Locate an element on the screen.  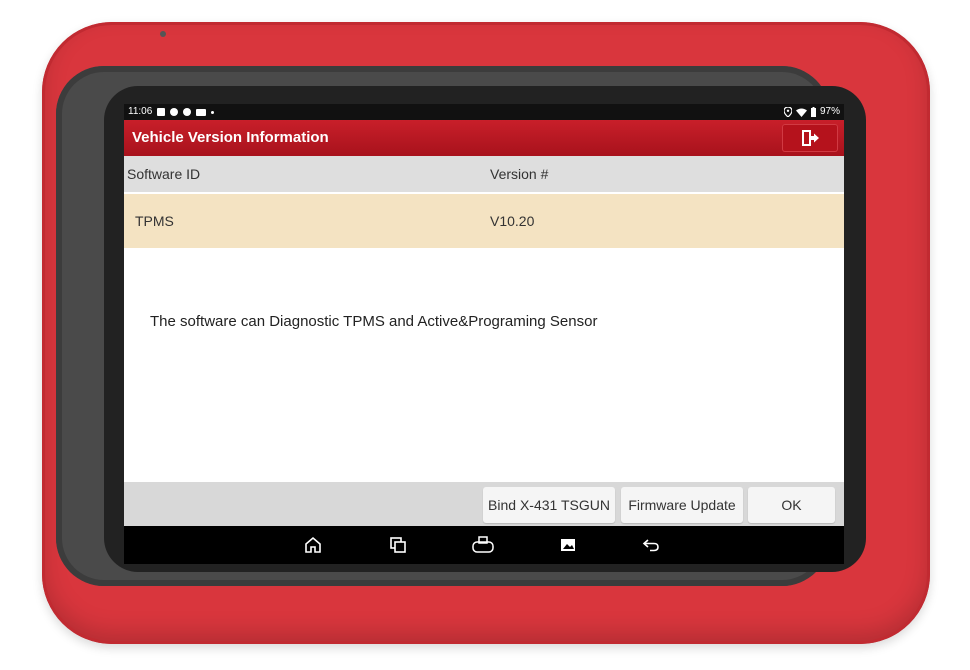
dot-icon is located at coordinates (213, 112).